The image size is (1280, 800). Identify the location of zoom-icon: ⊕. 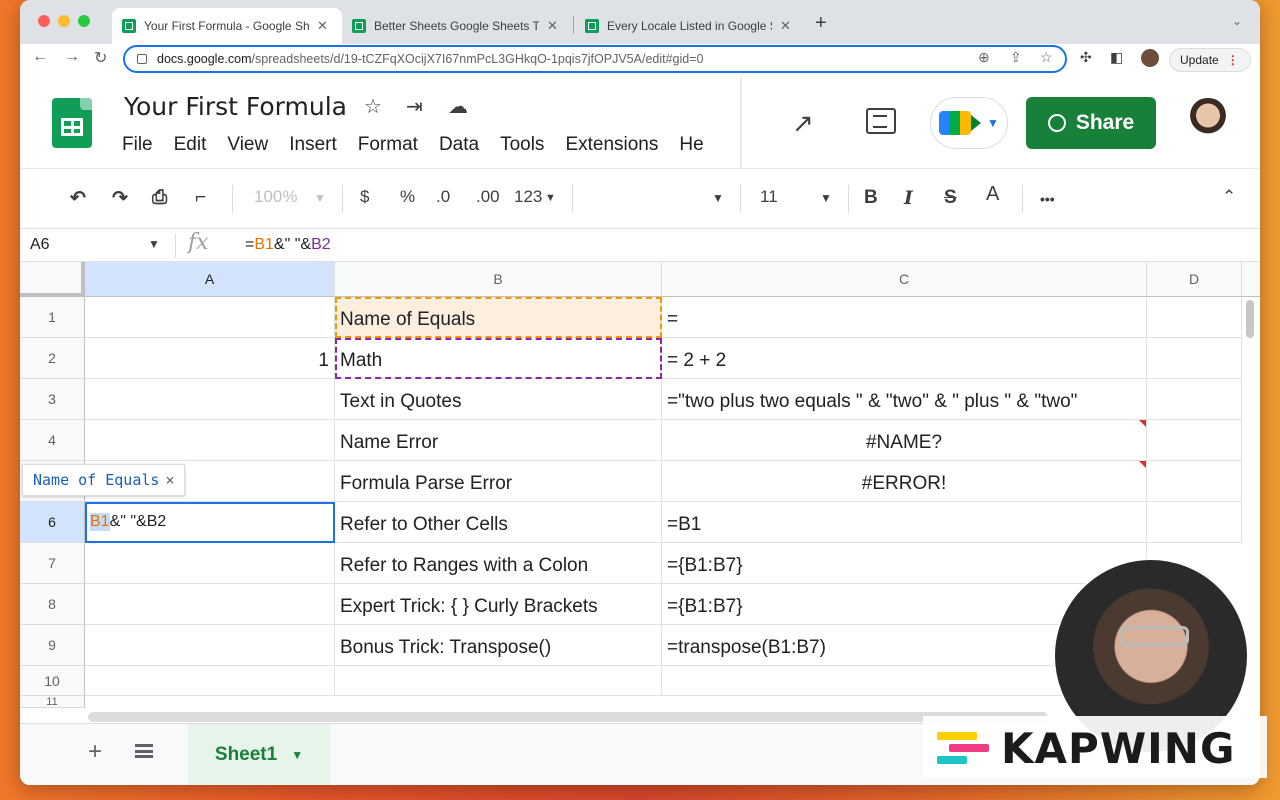
(984, 57).